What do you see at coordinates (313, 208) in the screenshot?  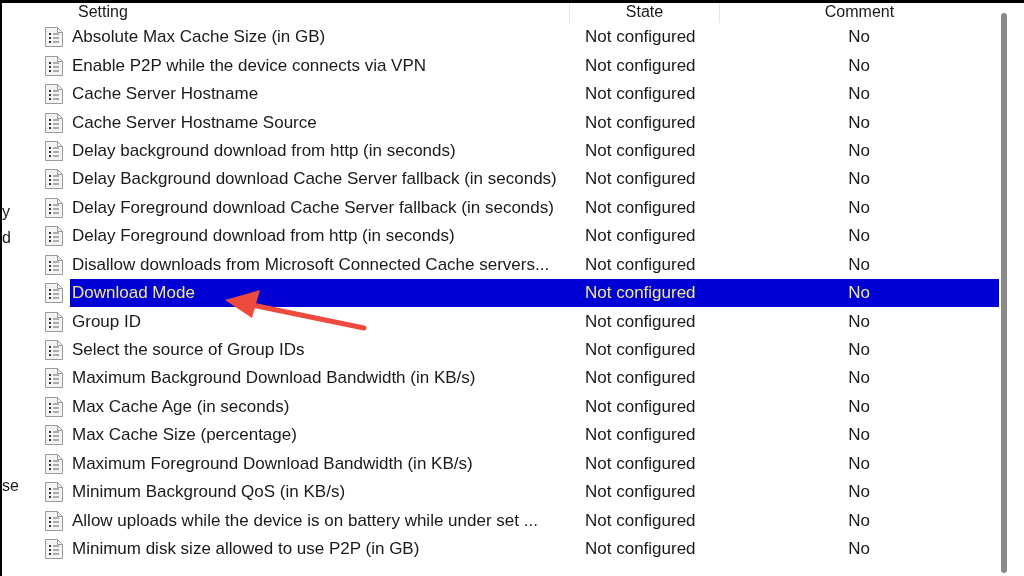 I see `setting-name: Delay Foreground download Cache Server fallback (in seconds)` at bounding box center [313, 208].